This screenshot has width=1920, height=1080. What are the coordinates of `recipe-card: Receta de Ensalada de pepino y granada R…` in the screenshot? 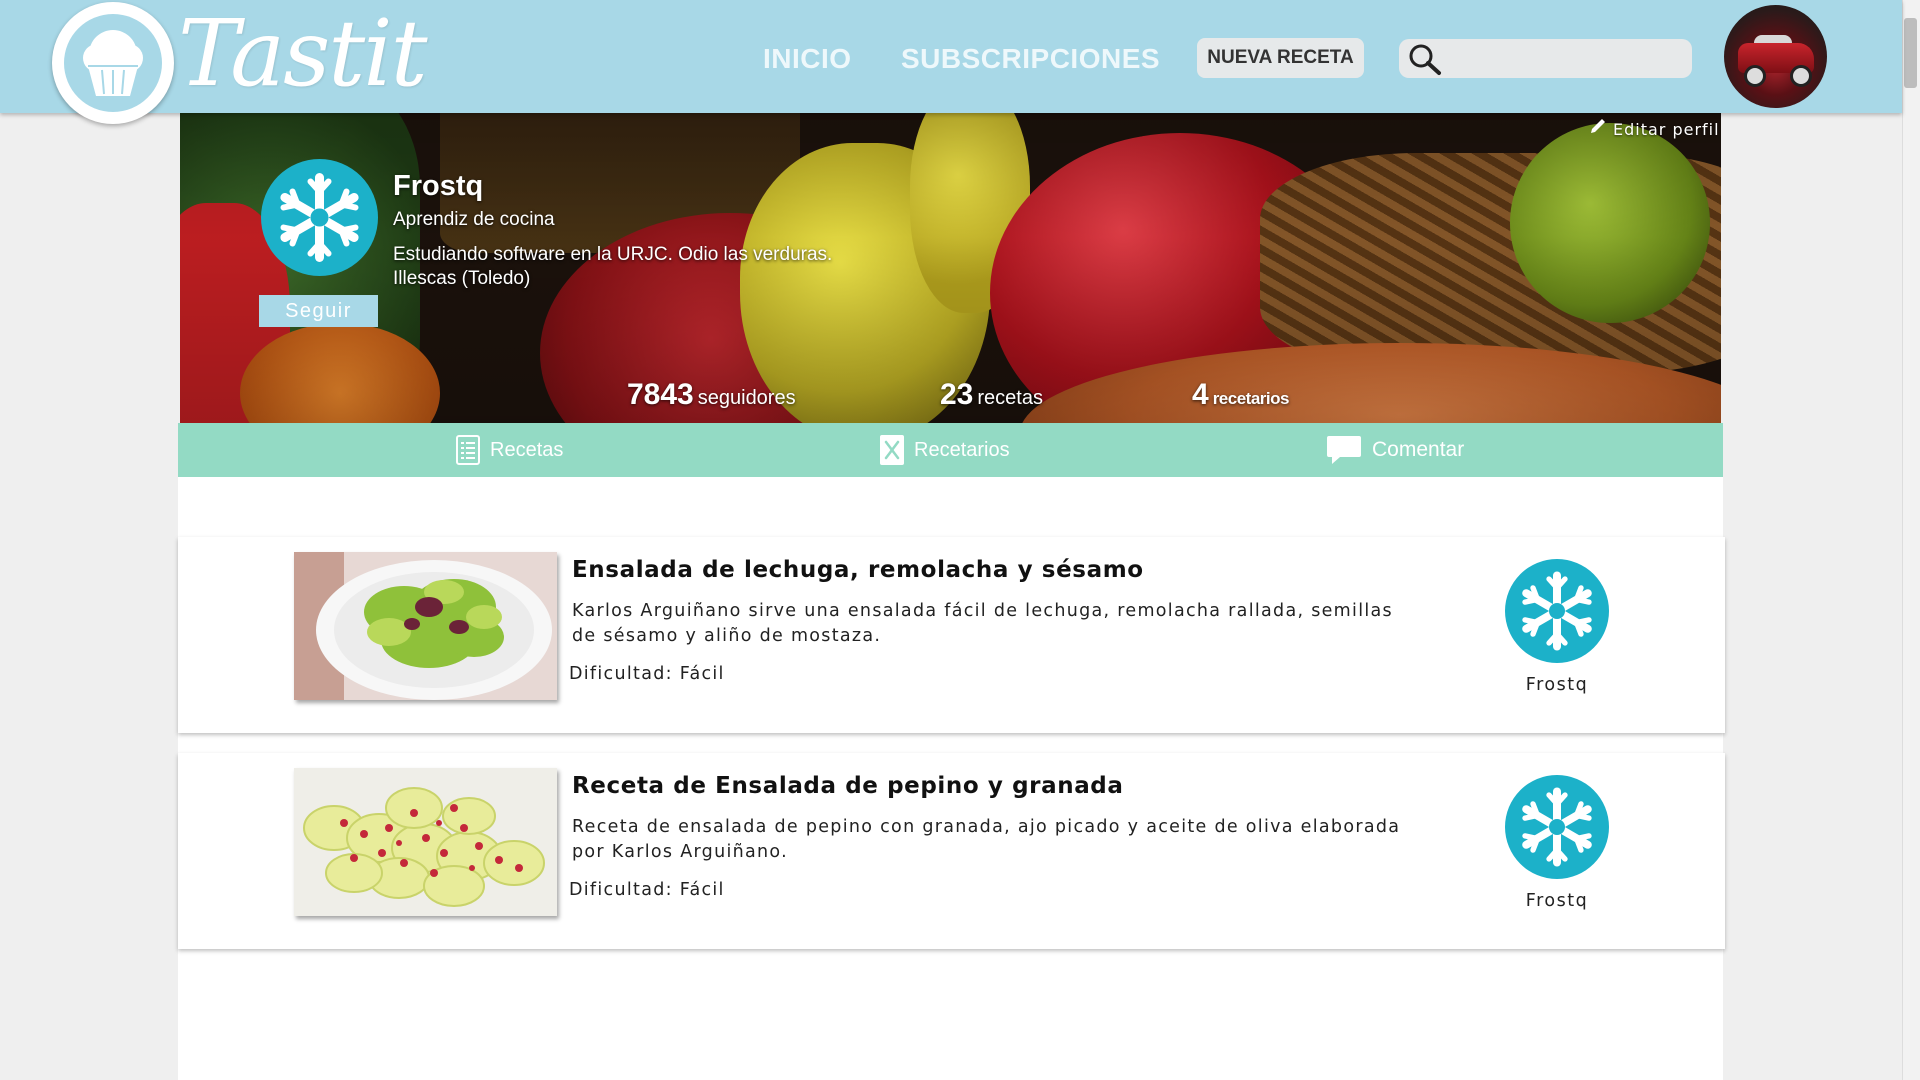 It's located at (951, 851).